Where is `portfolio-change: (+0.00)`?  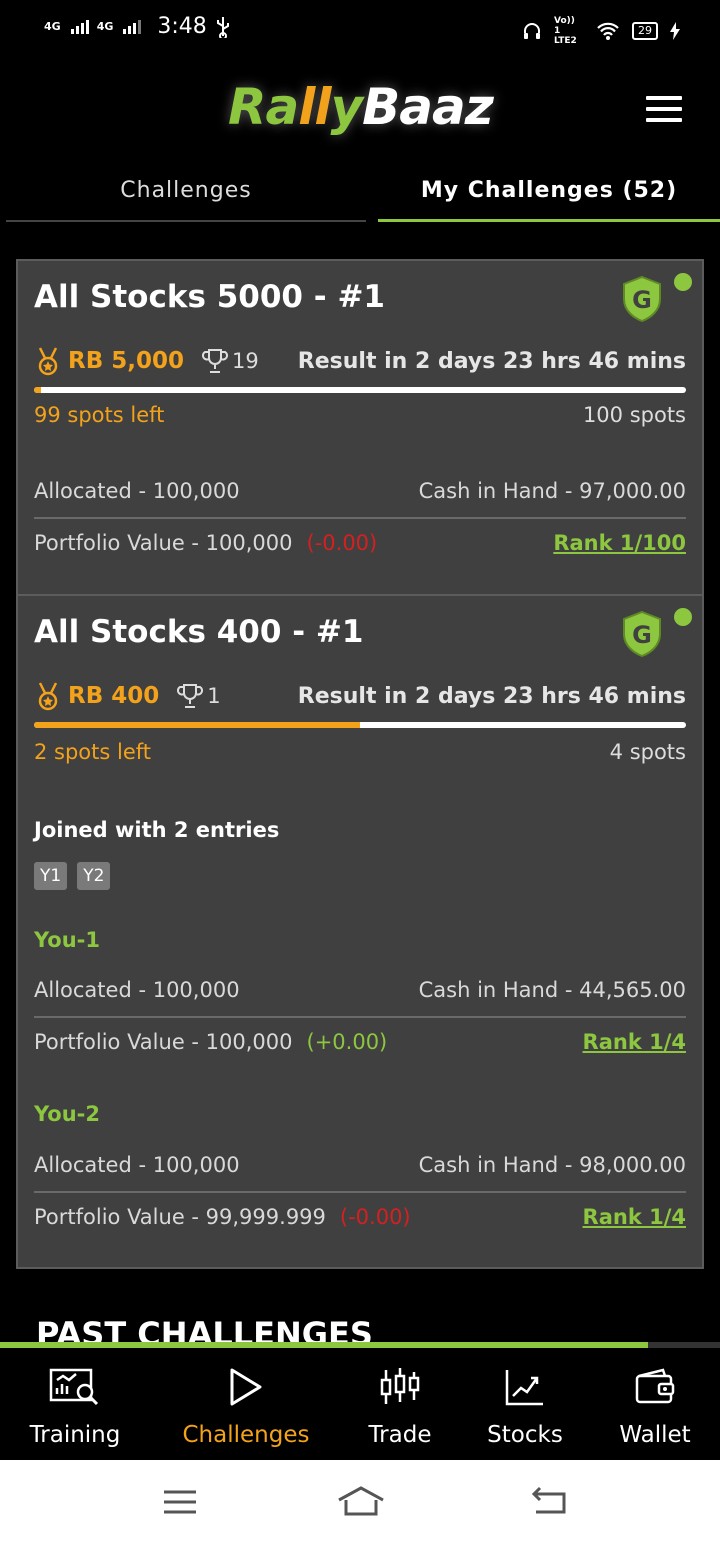
portfolio-change: (+0.00) is located at coordinates (347, 1042).